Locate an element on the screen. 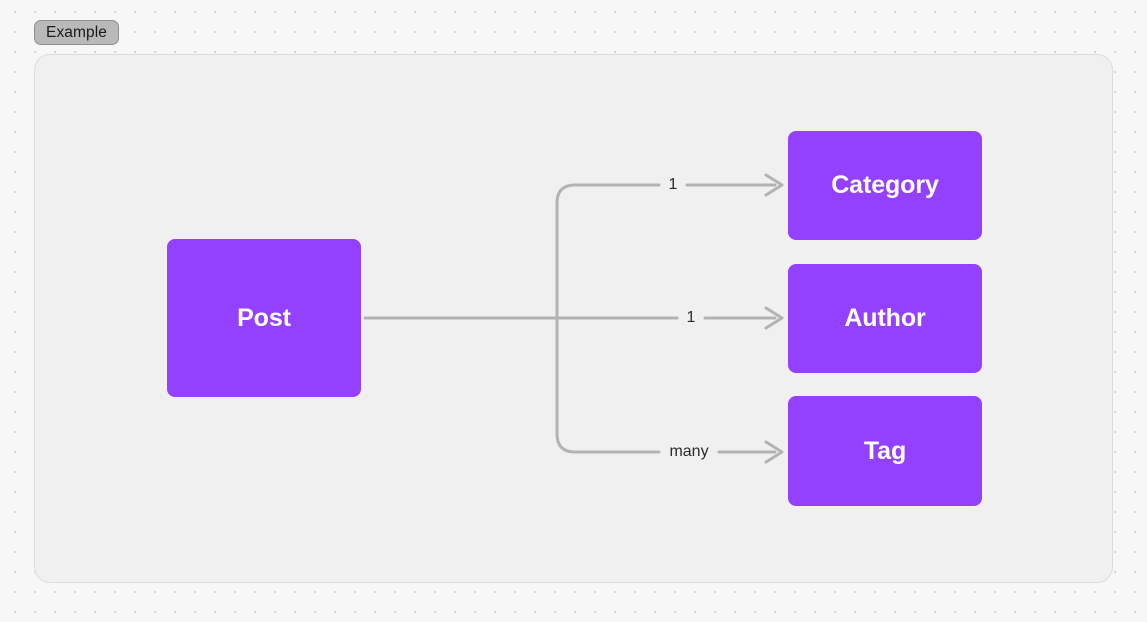 This screenshot has height=622, width=1147. node-category: Category is located at coordinates (885, 185).